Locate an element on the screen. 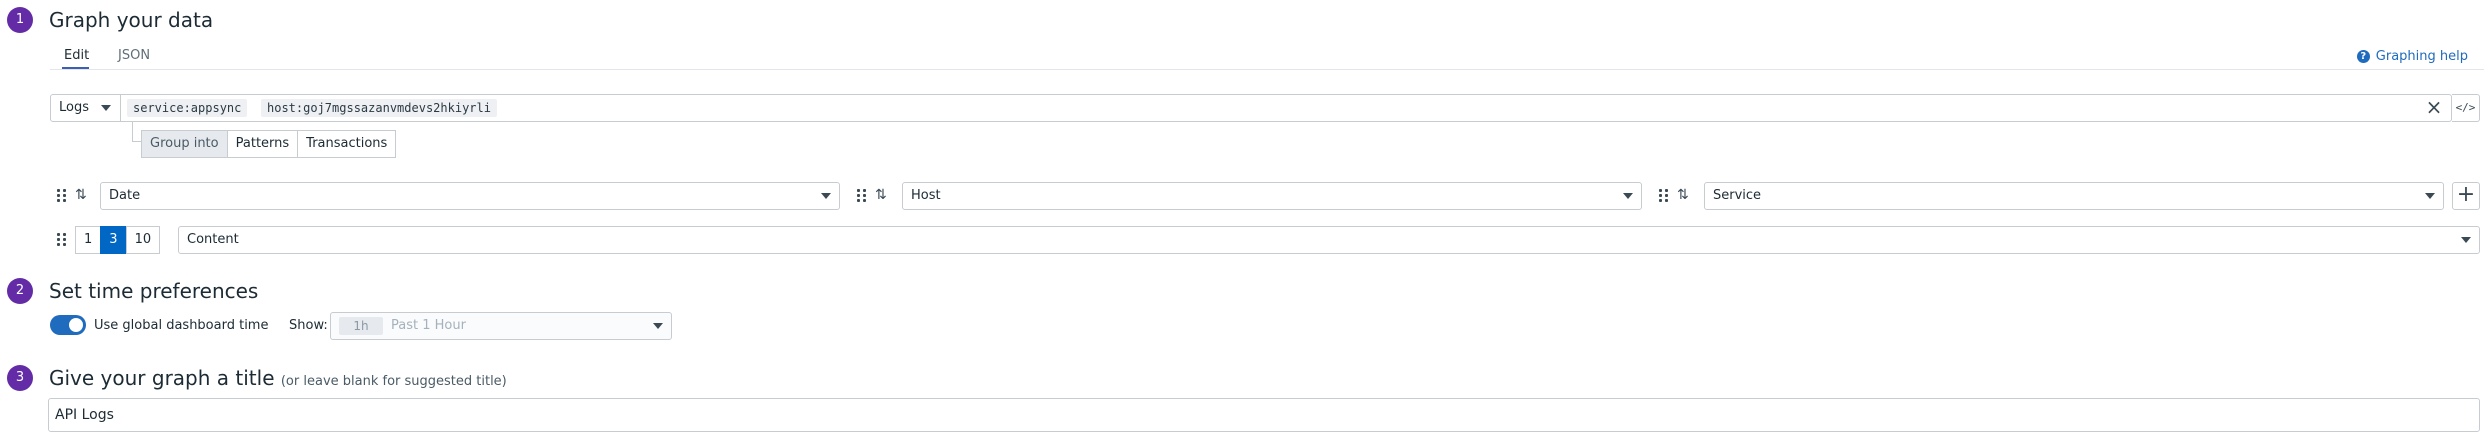 The image size is (2484, 434). transactions-option: Transactions is located at coordinates (347, 144).